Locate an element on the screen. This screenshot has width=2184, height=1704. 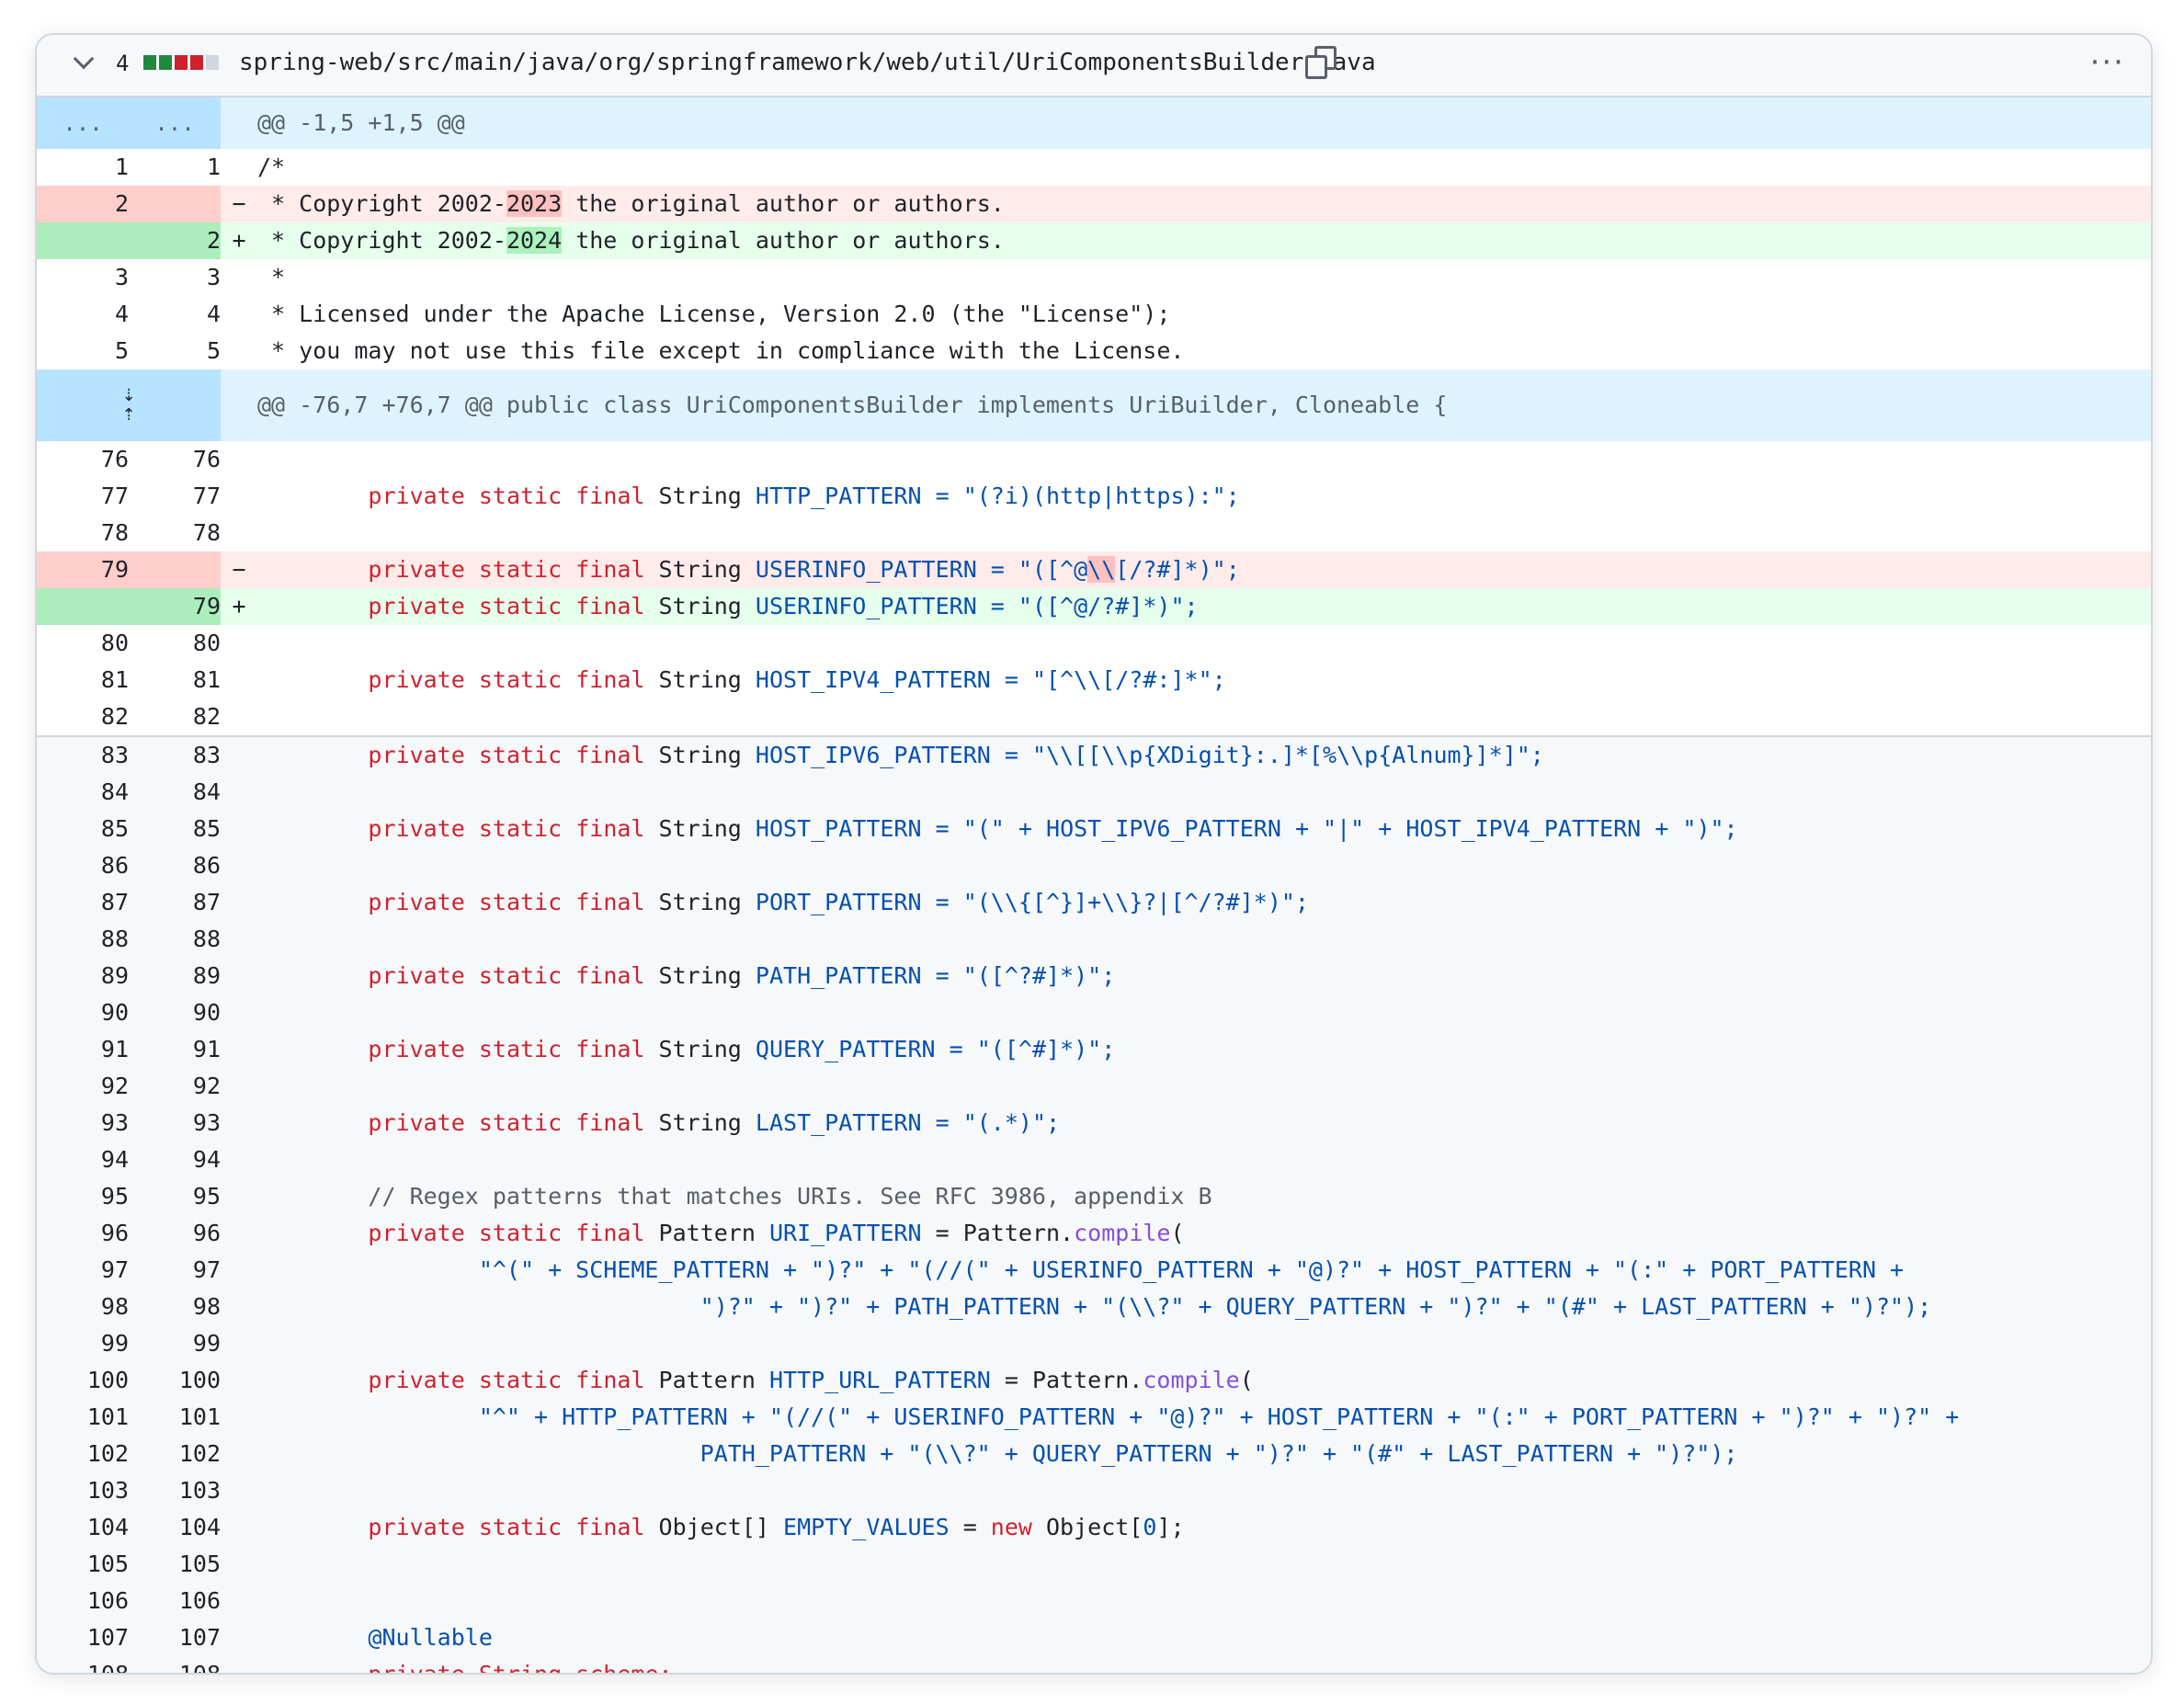
old-line-number: 85 is located at coordinates (83, 829).